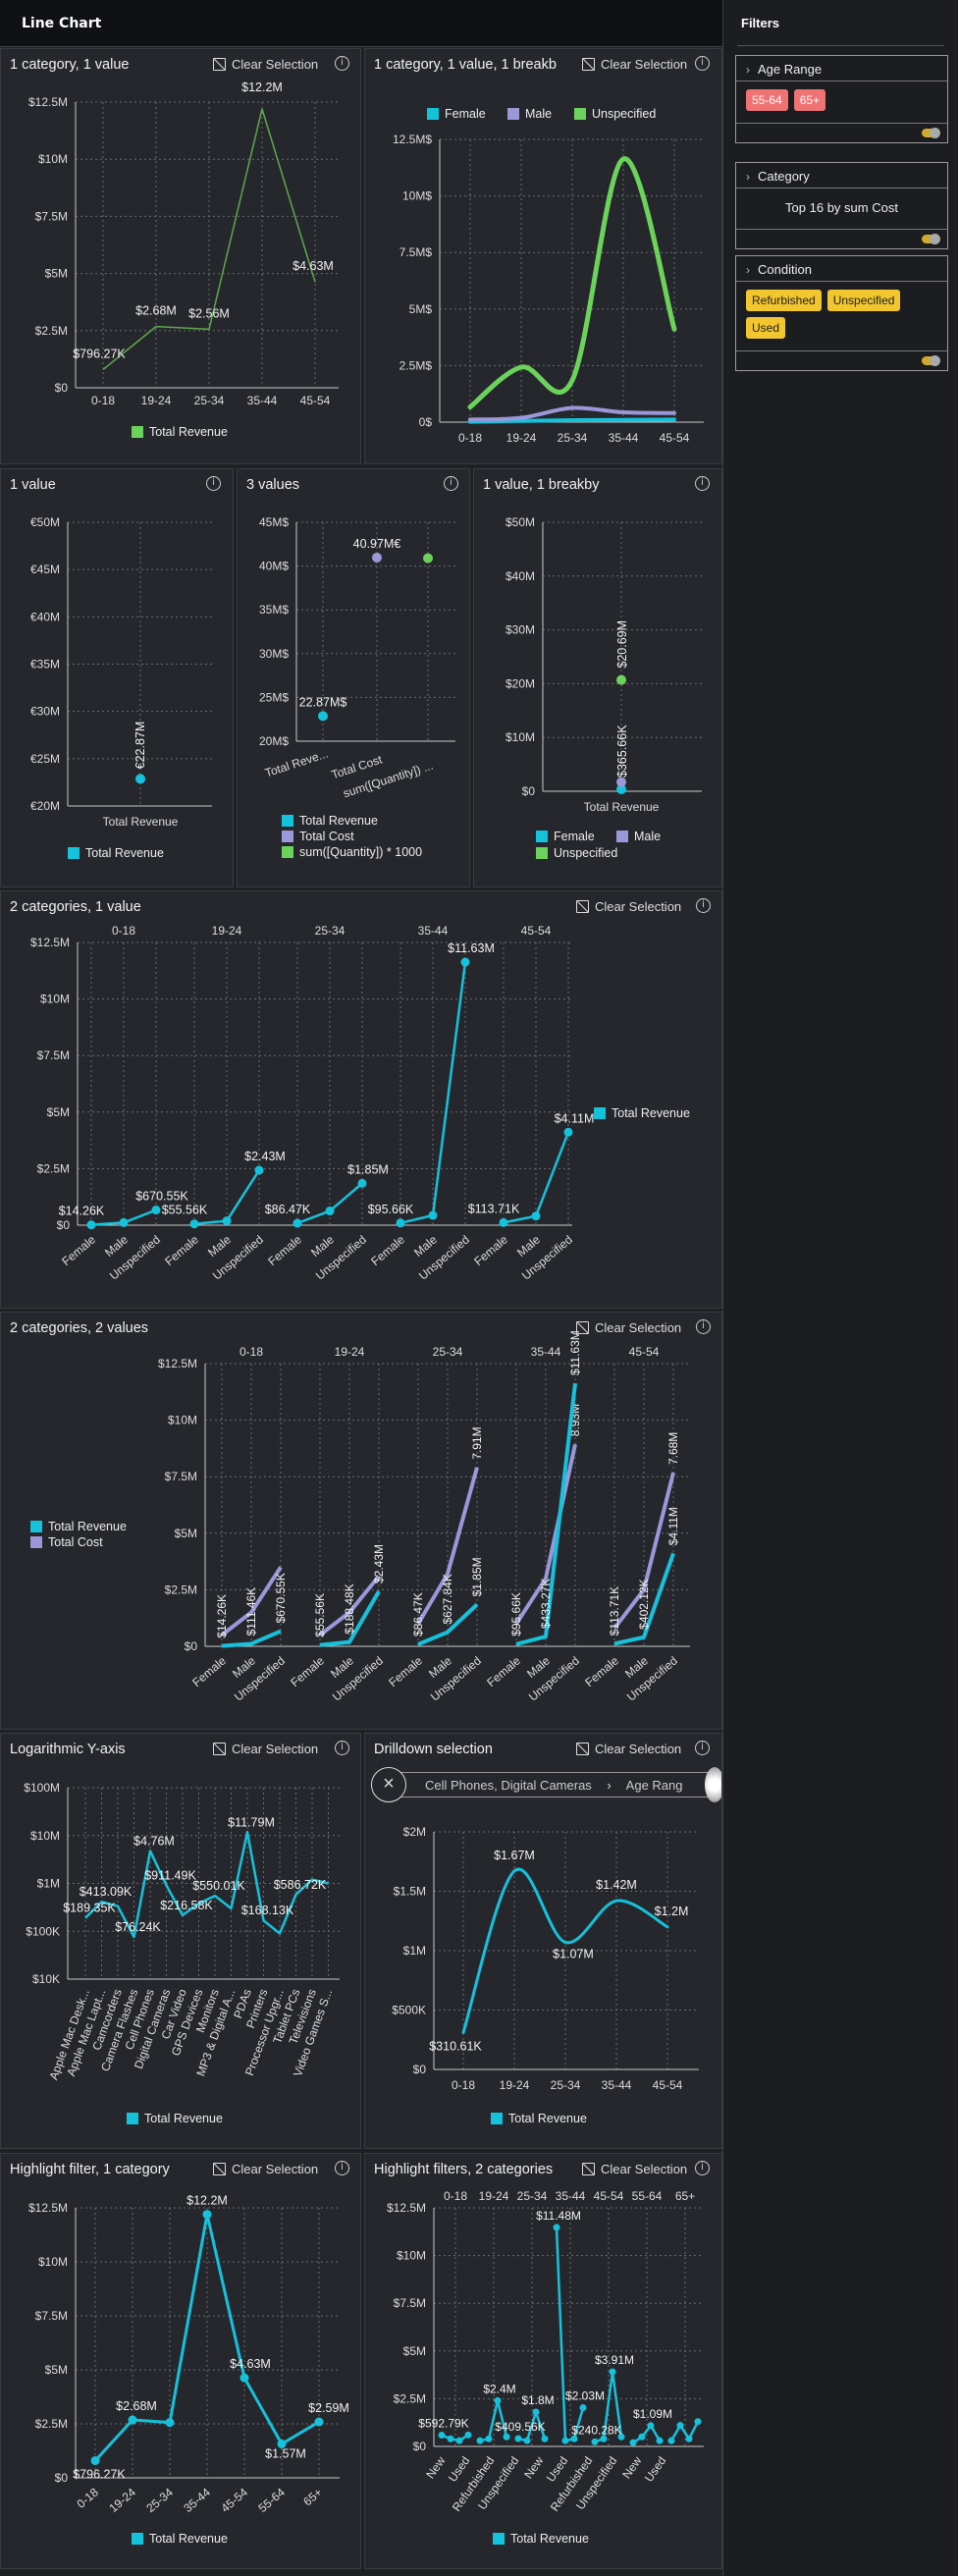 Image resolution: width=958 pixels, height=2576 pixels. What do you see at coordinates (766, 328) in the screenshot?
I see `filter-chip: Used` at bounding box center [766, 328].